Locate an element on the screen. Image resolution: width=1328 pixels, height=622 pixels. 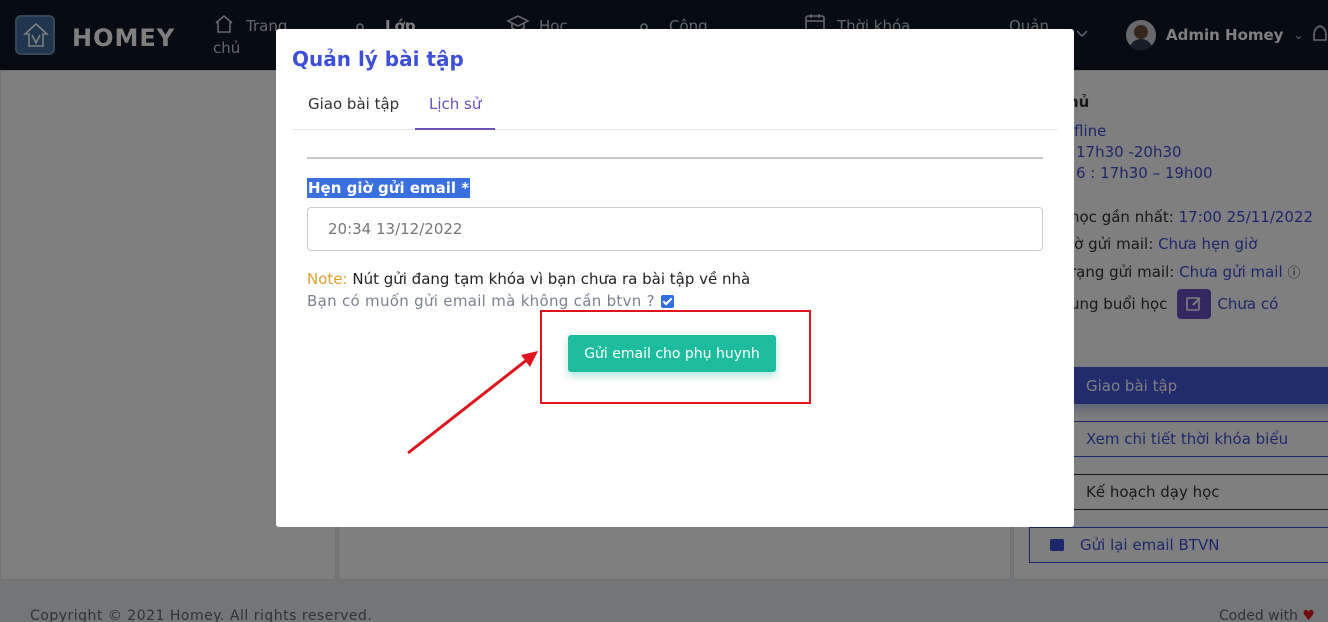
schedule-email-label: Hẹn giờ gửi email * is located at coordinates (389, 188).